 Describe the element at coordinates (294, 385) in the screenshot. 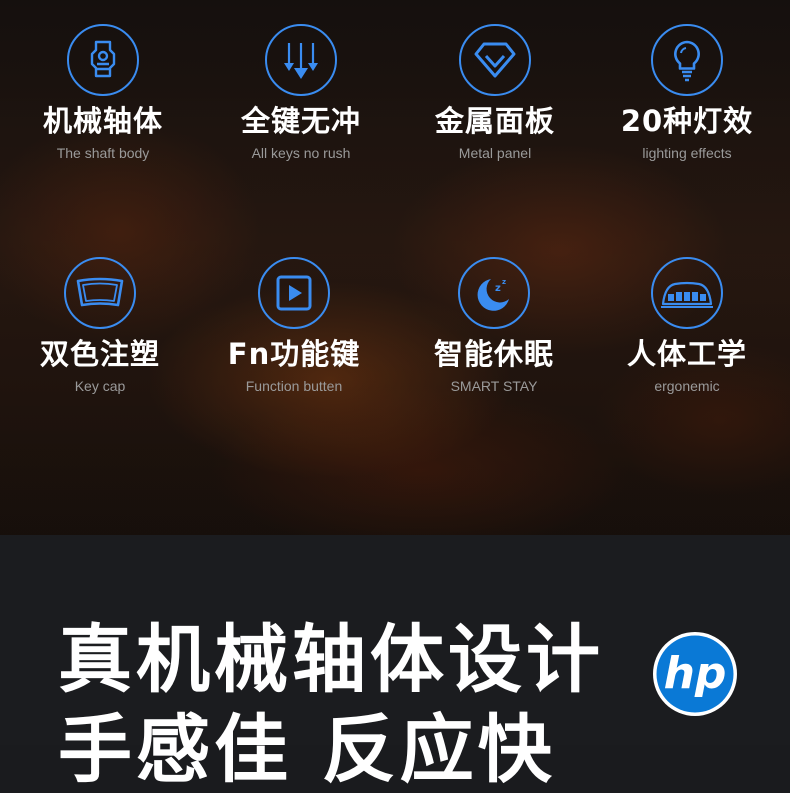

I see `feature-subtitle: Function butten` at that location.